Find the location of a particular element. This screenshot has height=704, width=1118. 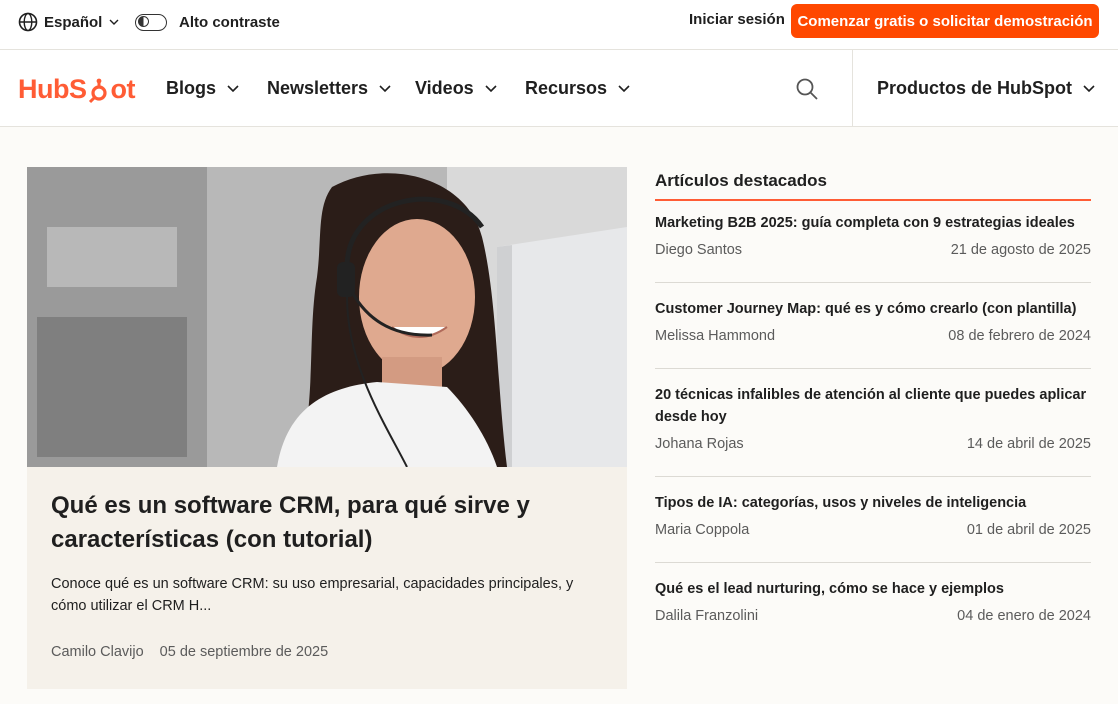

search-button is located at coordinates (807, 89).